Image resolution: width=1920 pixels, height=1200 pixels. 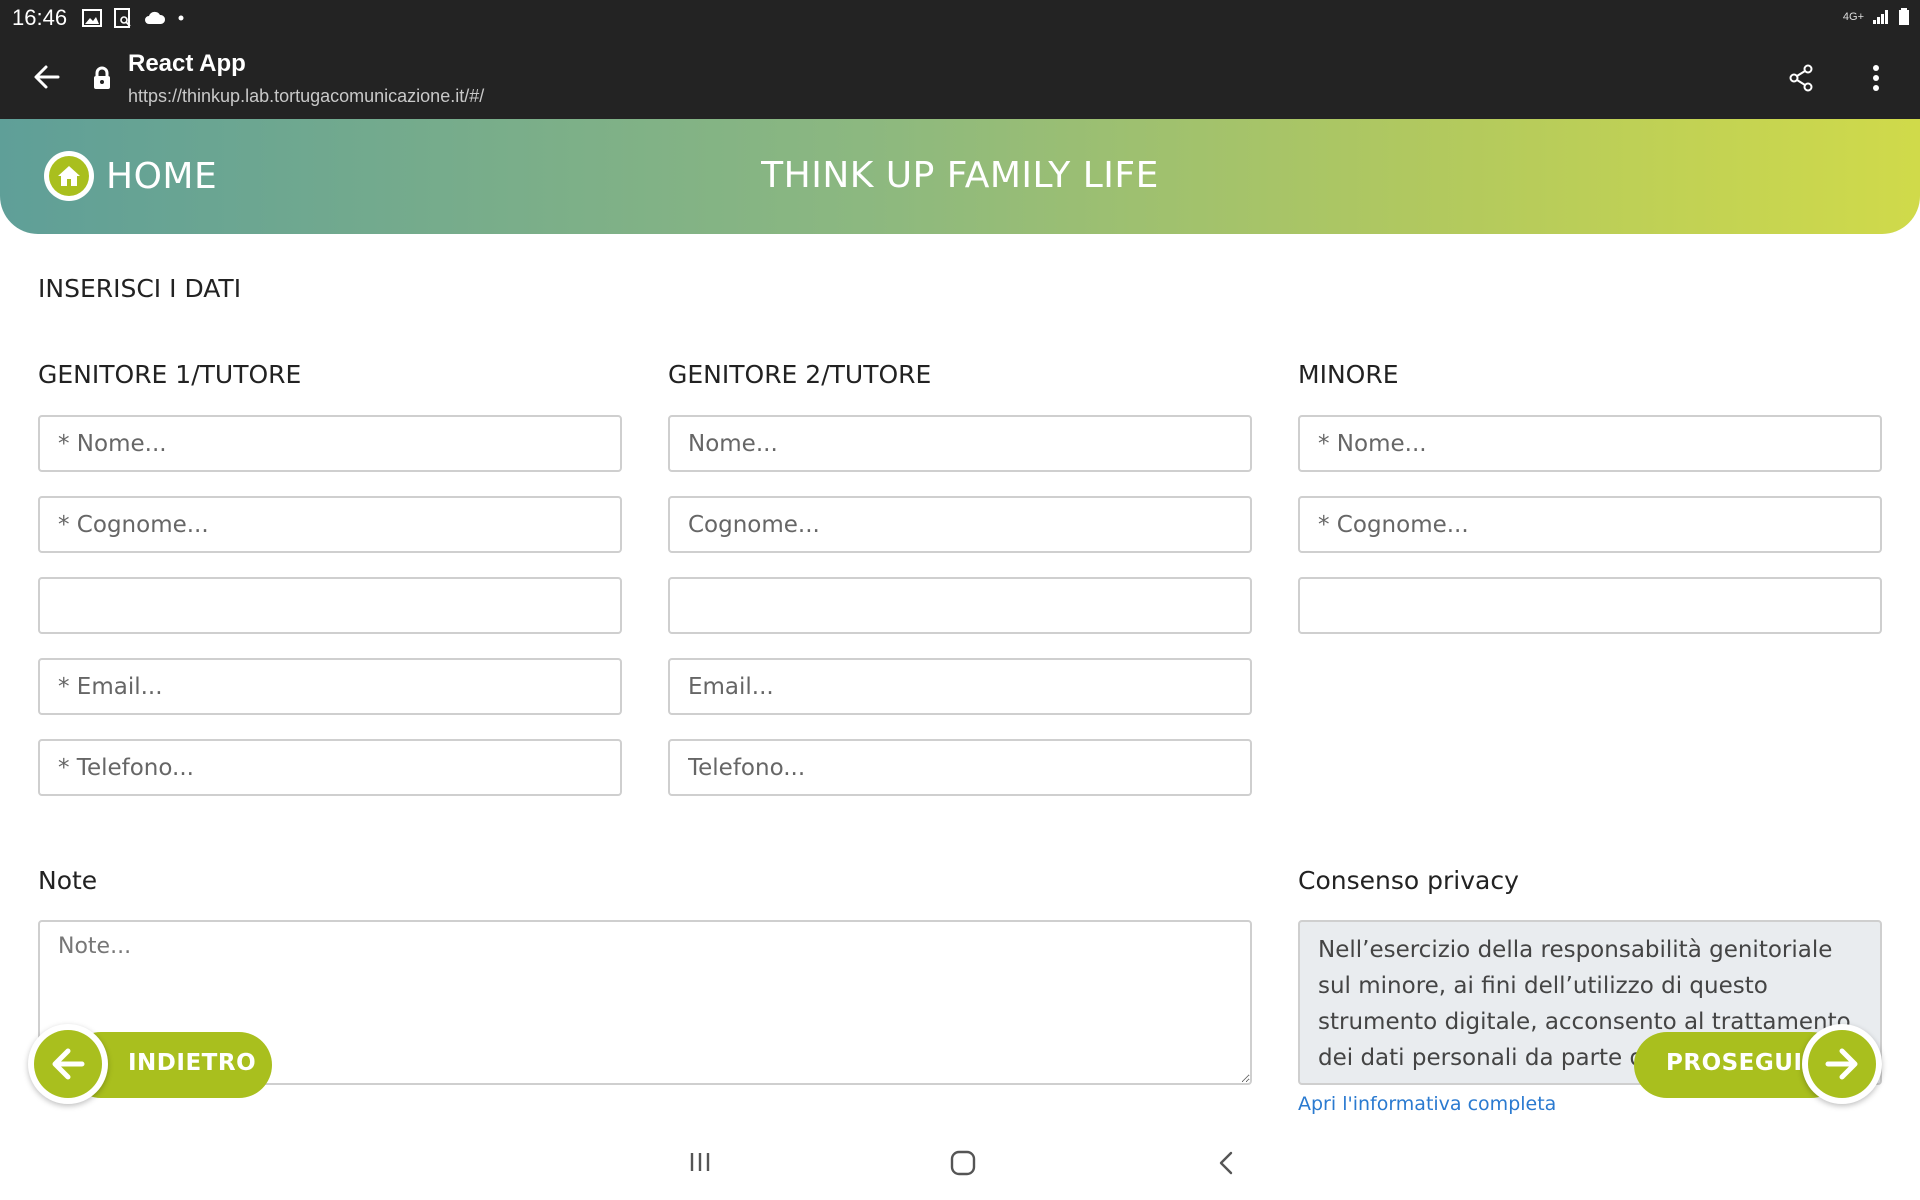 I want to click on more-vert-icon, so click(x=1876, y=78).